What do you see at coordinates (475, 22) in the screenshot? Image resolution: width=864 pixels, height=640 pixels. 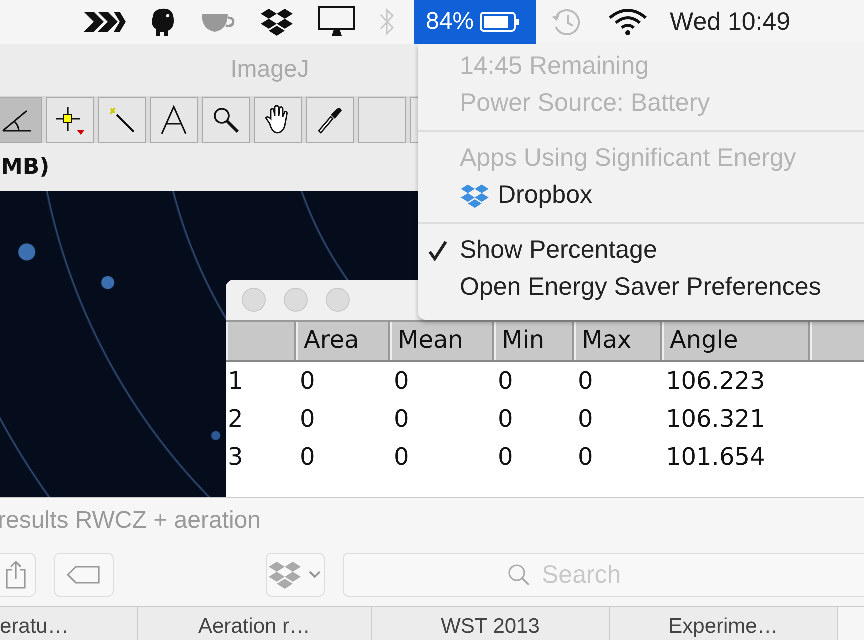 I see `battery-menu-button: 84%` at bounding box center [475, 22].